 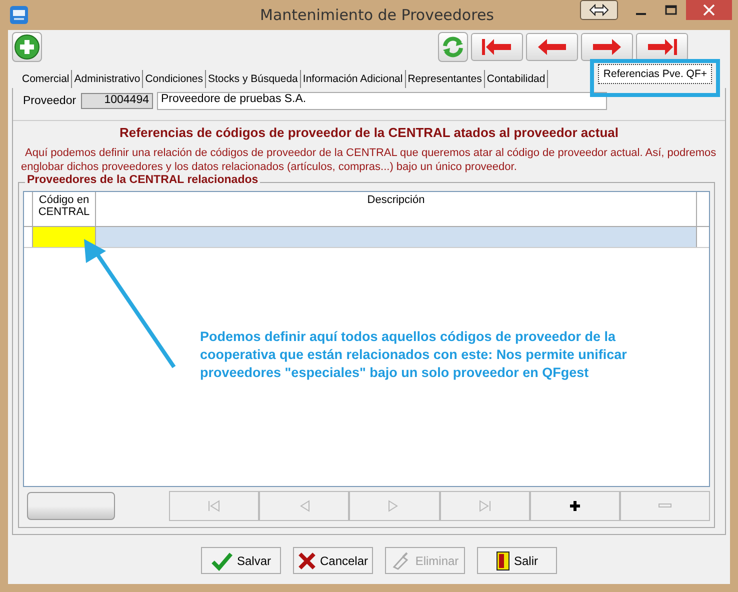 What do you see at coordinates (333, 560) in the screenshot?
I see `cancel-button: Cancelar` at bounding box center [333, 560].